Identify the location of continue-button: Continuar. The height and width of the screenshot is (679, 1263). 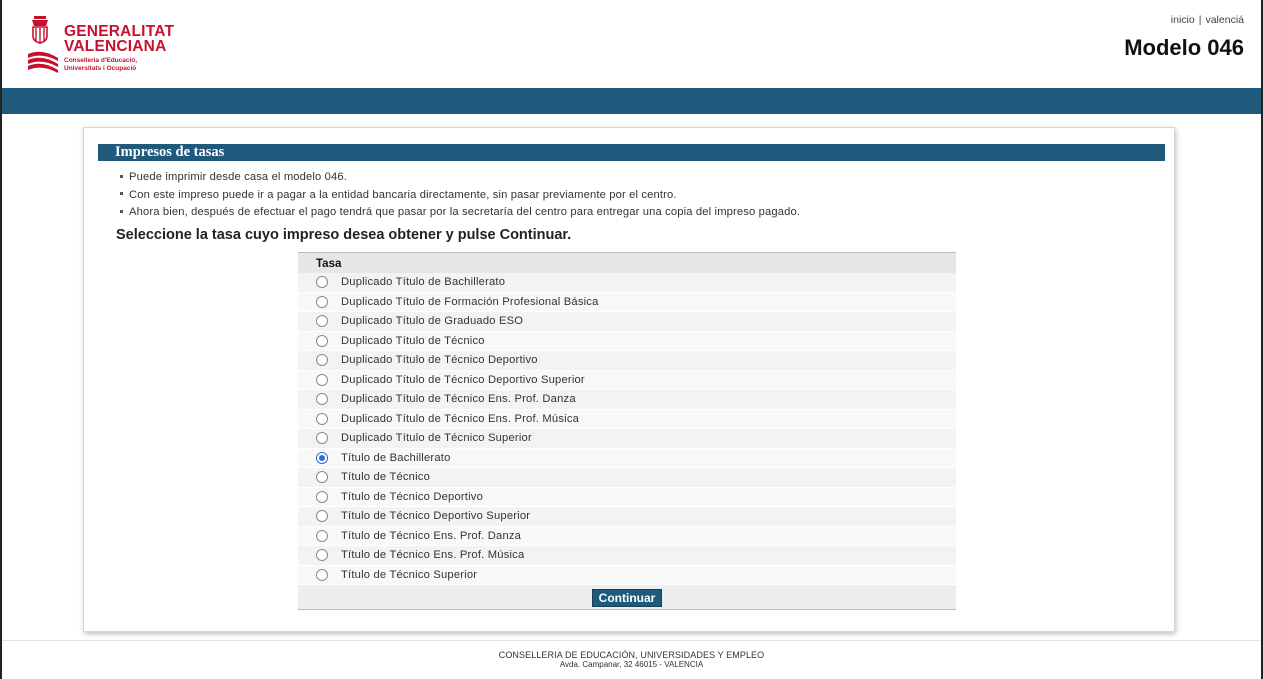
(627, 598).